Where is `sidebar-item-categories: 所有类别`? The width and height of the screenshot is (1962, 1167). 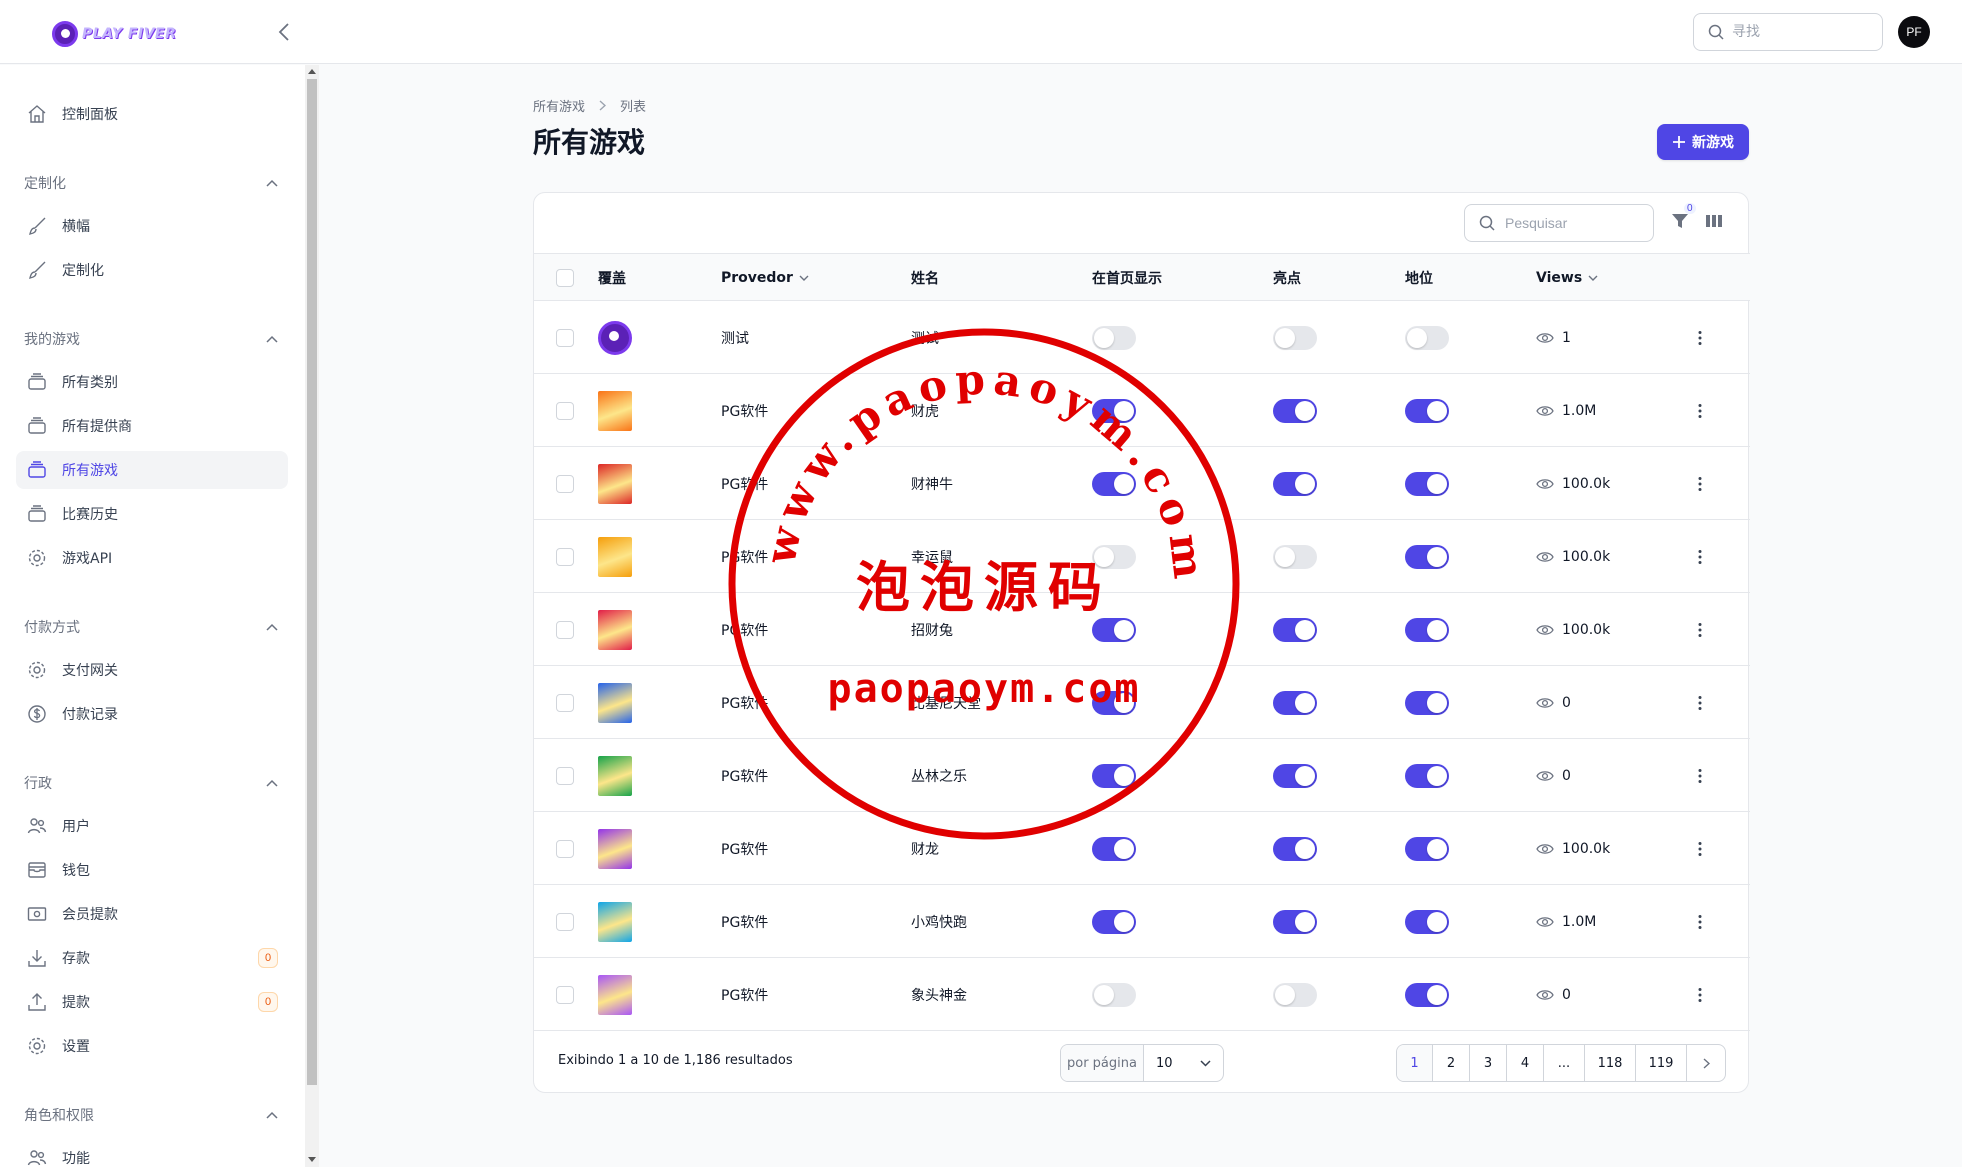 sidebar-item-categories: 所有类别 is located at coordinates (152, 382).